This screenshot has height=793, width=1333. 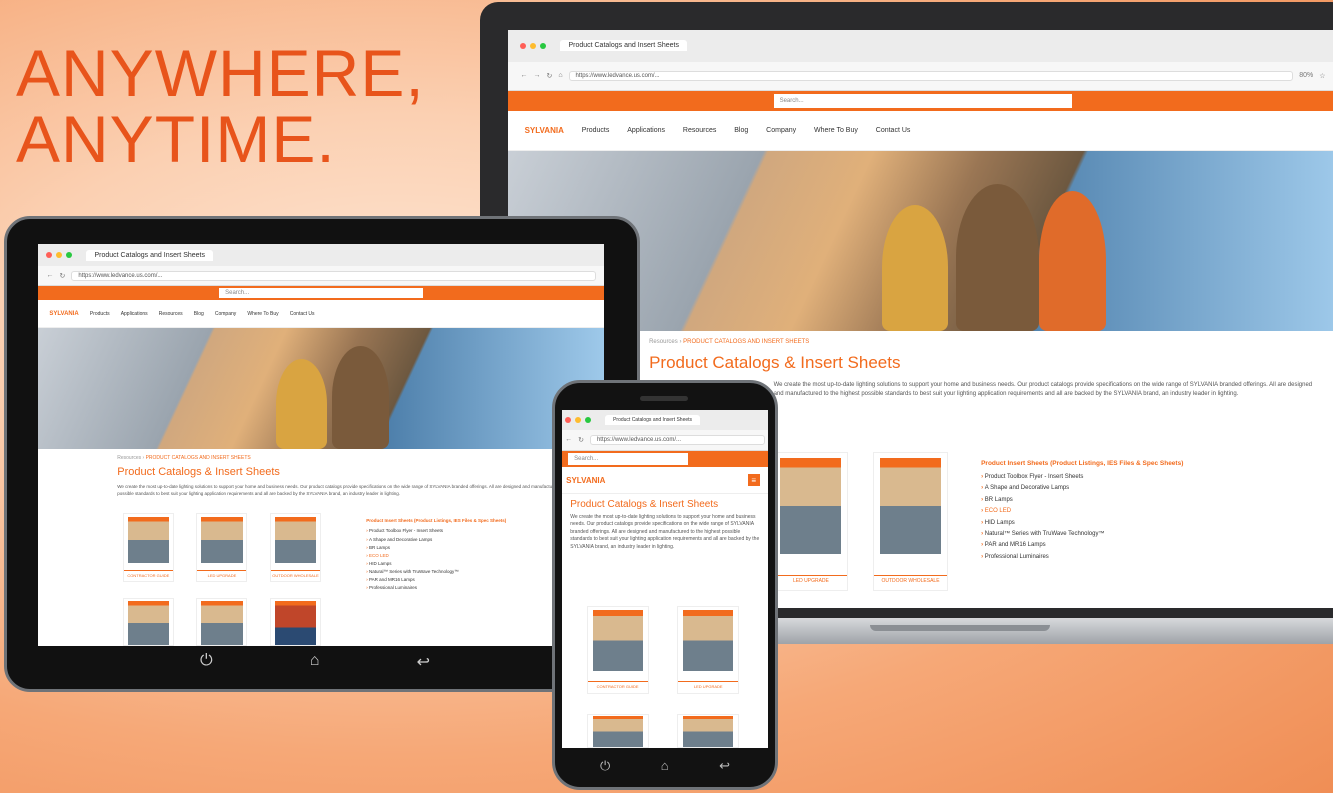 I want to click on forward-arrow-icon: →, so click(x=536, y=75).